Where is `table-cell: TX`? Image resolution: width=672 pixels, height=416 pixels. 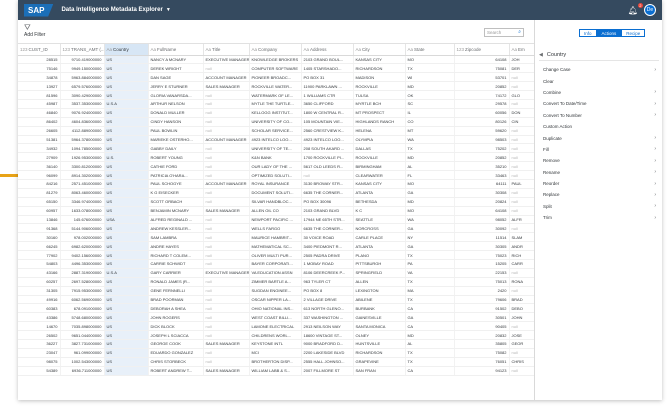 table-cell: TX is located at coordinates (430, 68).